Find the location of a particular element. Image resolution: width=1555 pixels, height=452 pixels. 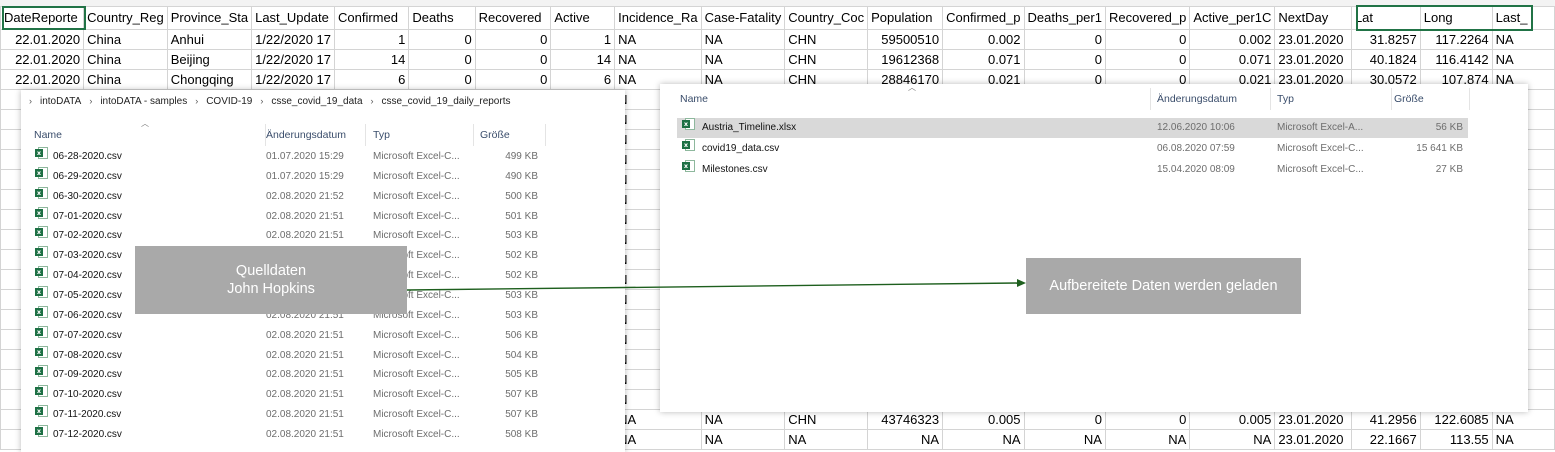

header-cell: Recovered is located at coordinates (513, 18).